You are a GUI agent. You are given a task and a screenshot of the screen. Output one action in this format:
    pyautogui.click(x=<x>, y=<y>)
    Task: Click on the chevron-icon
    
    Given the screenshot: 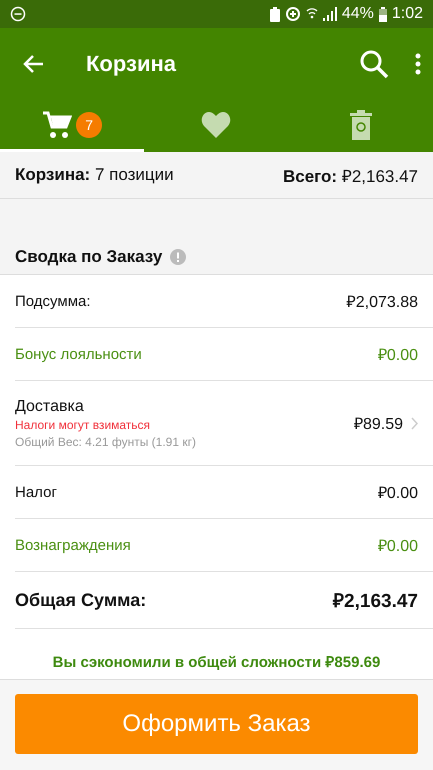 What is the action you would take?
    pyautogui.click(x=414, y=423)
    